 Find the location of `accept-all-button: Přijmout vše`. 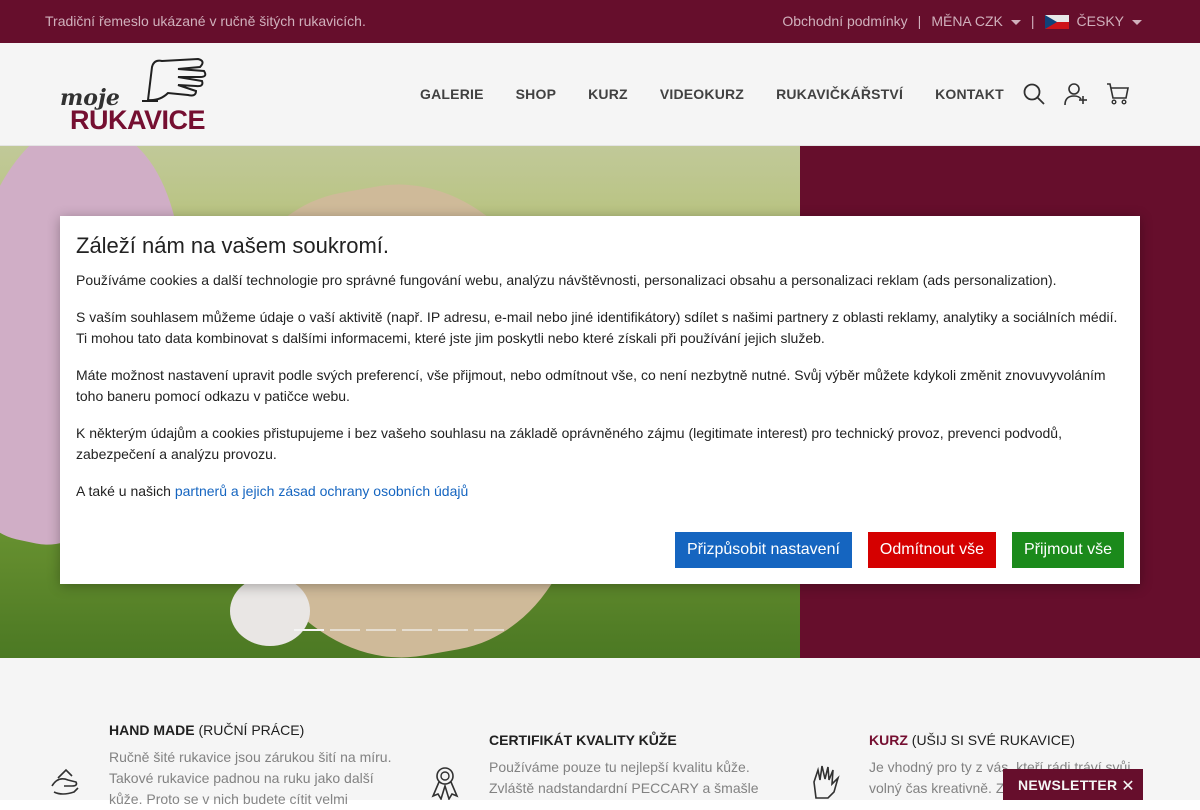

accept-all-button: Přijmout vše is located at coordinates (1067, 550).